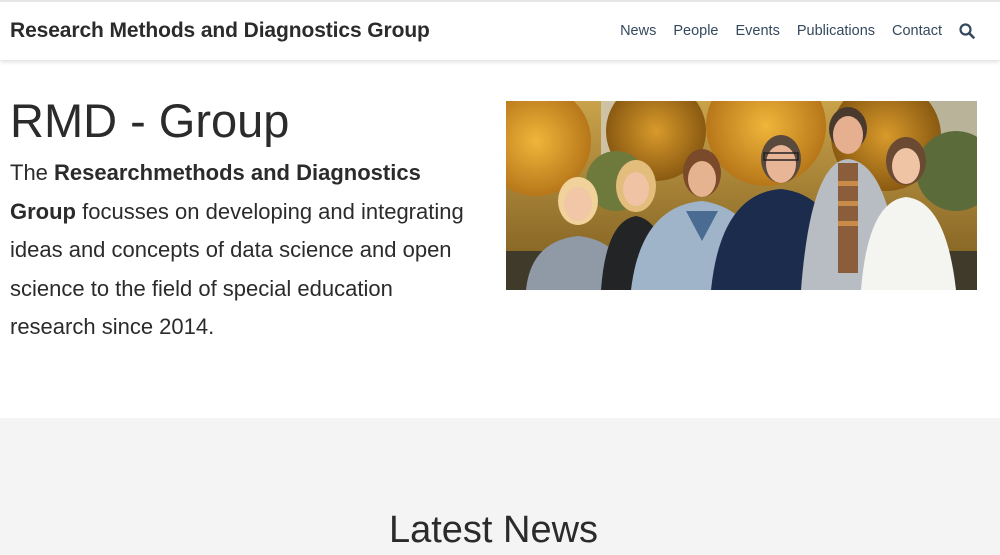 Image resolution: width=1000 pixels, height=555 pixels. Describe the element at coordinates (220, 31) in the screenshot. I see `site-brand-link: Research Methods and Diagnostics Group` at that location.